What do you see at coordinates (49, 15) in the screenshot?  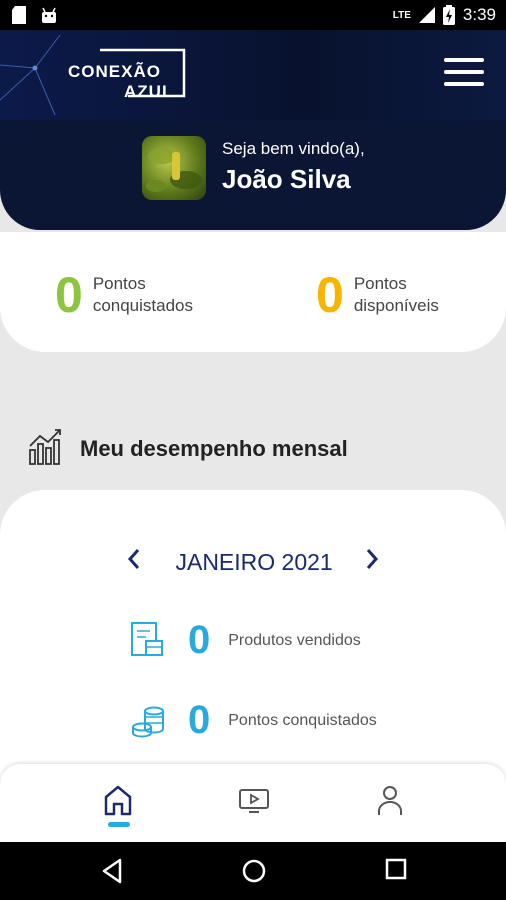 I see `android-icon` at bounding box center [49, 15].